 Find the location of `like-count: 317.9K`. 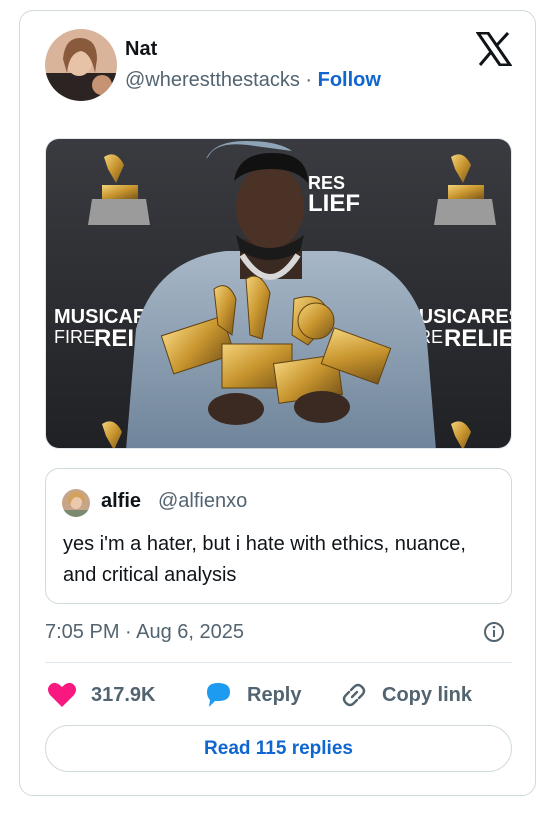

like-count: 317.9K is located at coordinates (123, 694).